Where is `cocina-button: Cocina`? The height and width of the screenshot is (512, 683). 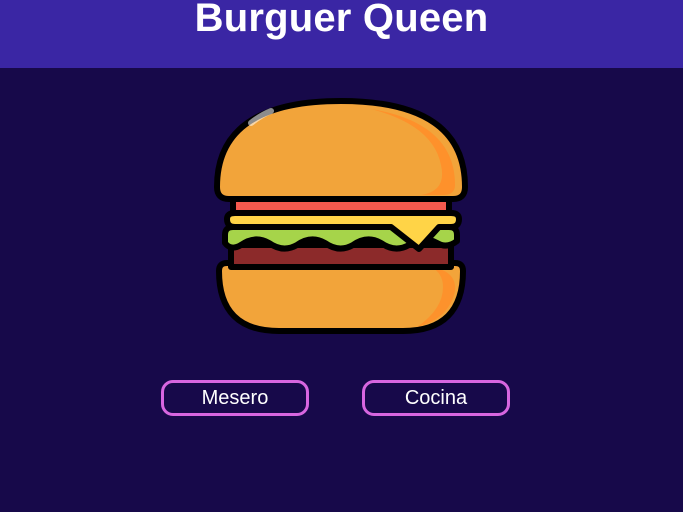
cocina-button: Cocina is located at coordinates (436, 398).